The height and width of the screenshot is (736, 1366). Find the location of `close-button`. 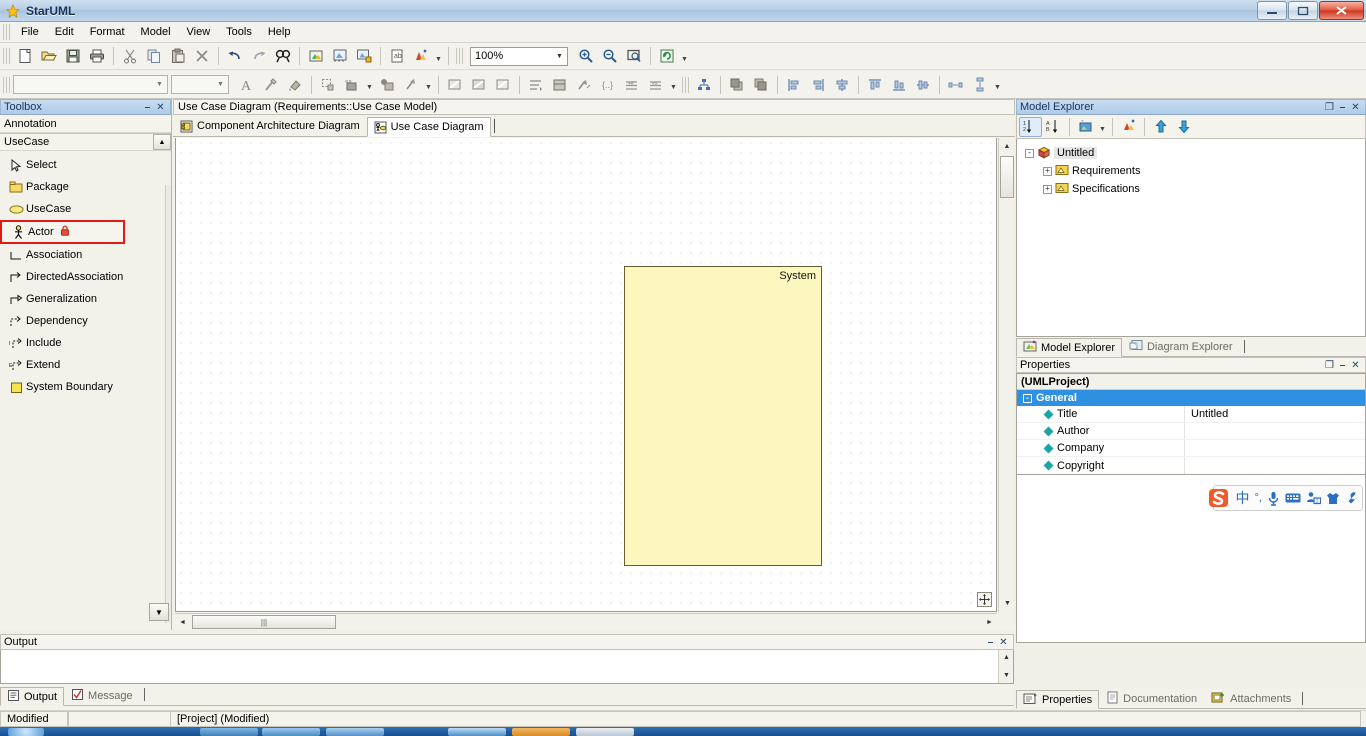

close-button is located at coordinates (1341, 10).